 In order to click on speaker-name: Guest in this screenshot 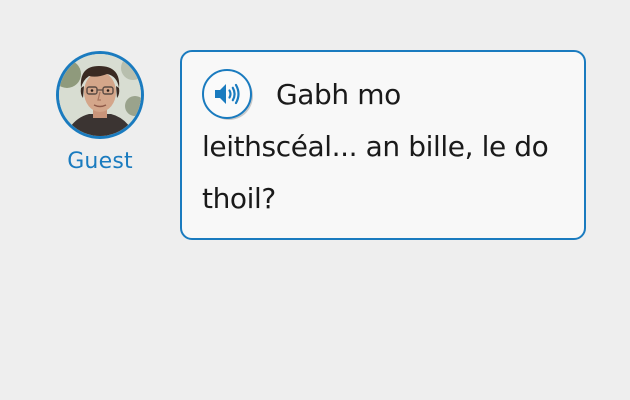, I will do `click(100, 161)`.